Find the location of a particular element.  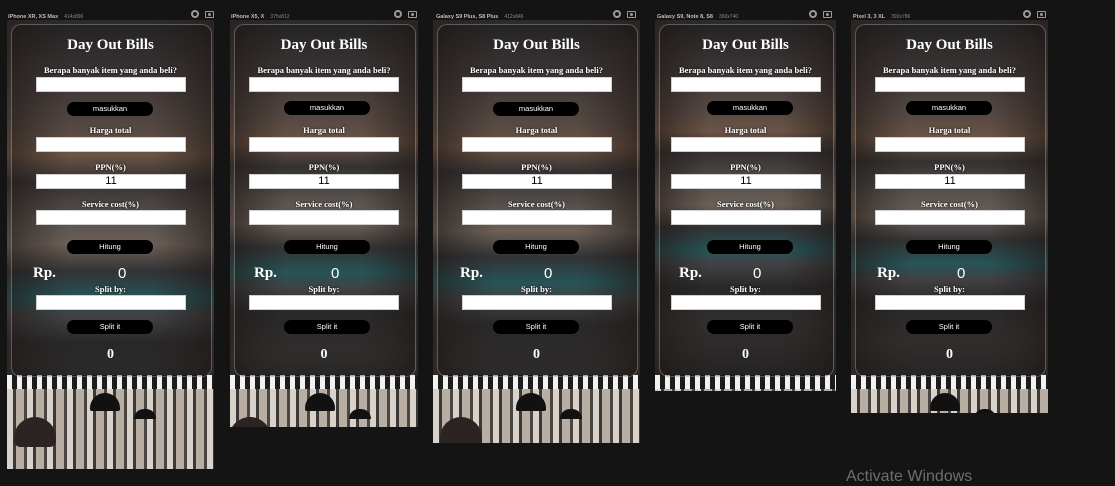

frame-header: iPhone XR, XS Max 414x896 is located at coordinates (111, 14).